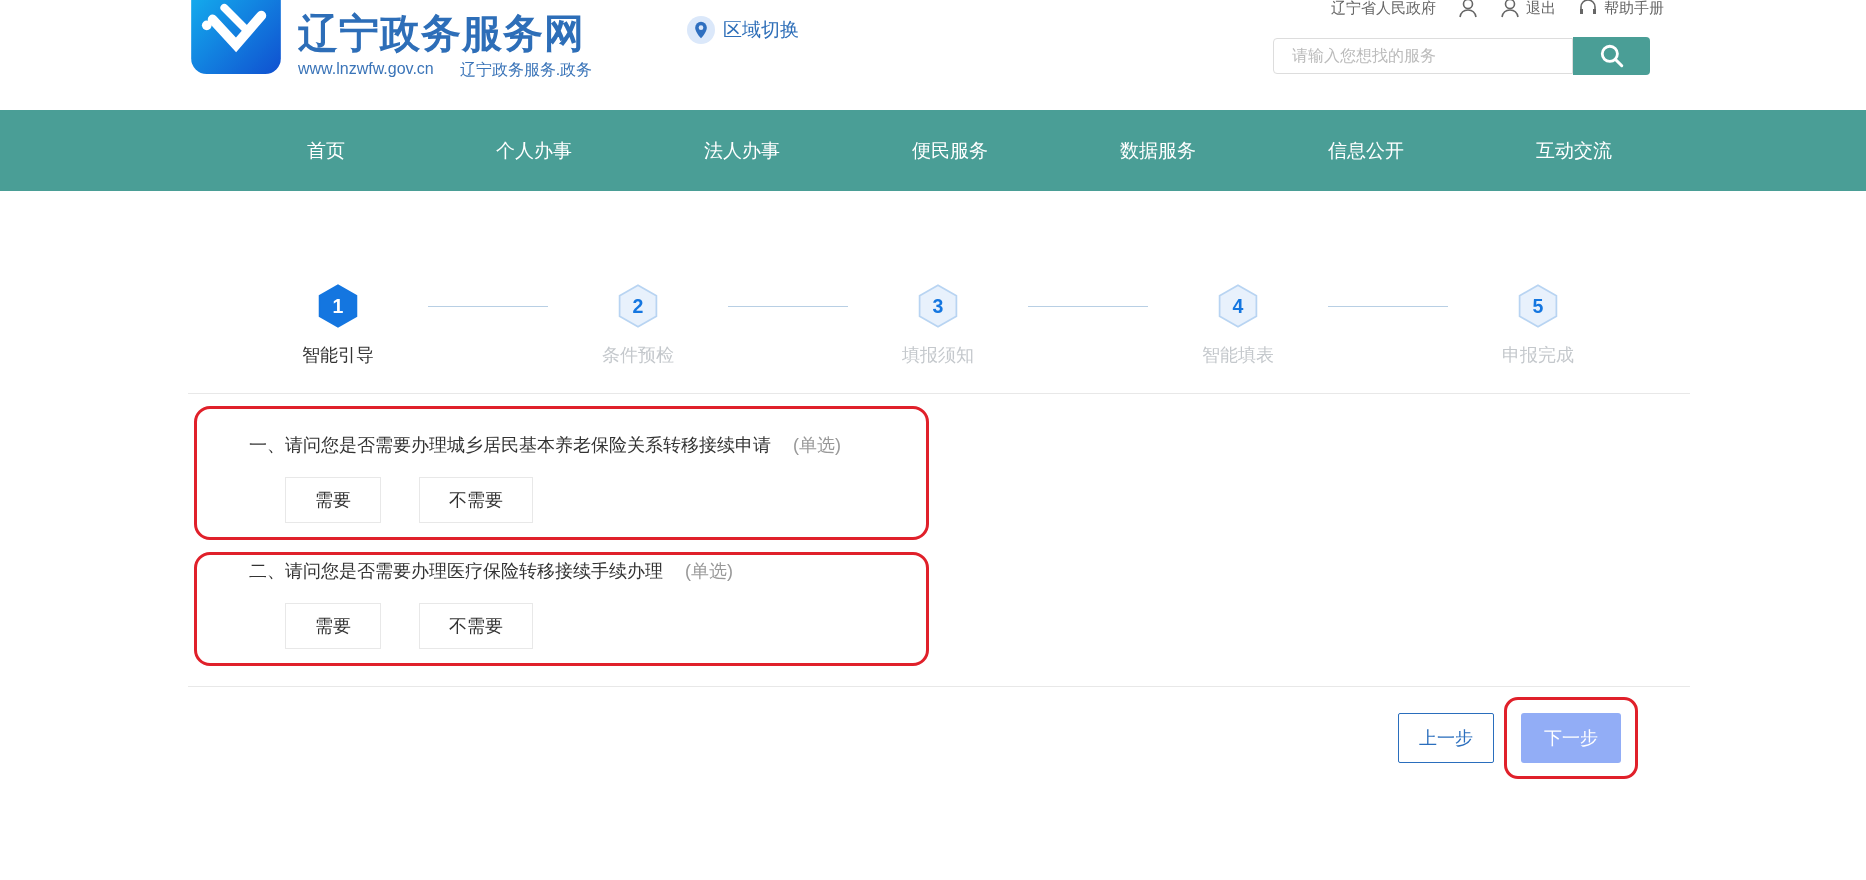 This screenshot has height=880, width=1866. What do you see at coordinates (742, 150) in the screenshot?
I see `nav-item: 法人办事` at bounding box center [742, 150].